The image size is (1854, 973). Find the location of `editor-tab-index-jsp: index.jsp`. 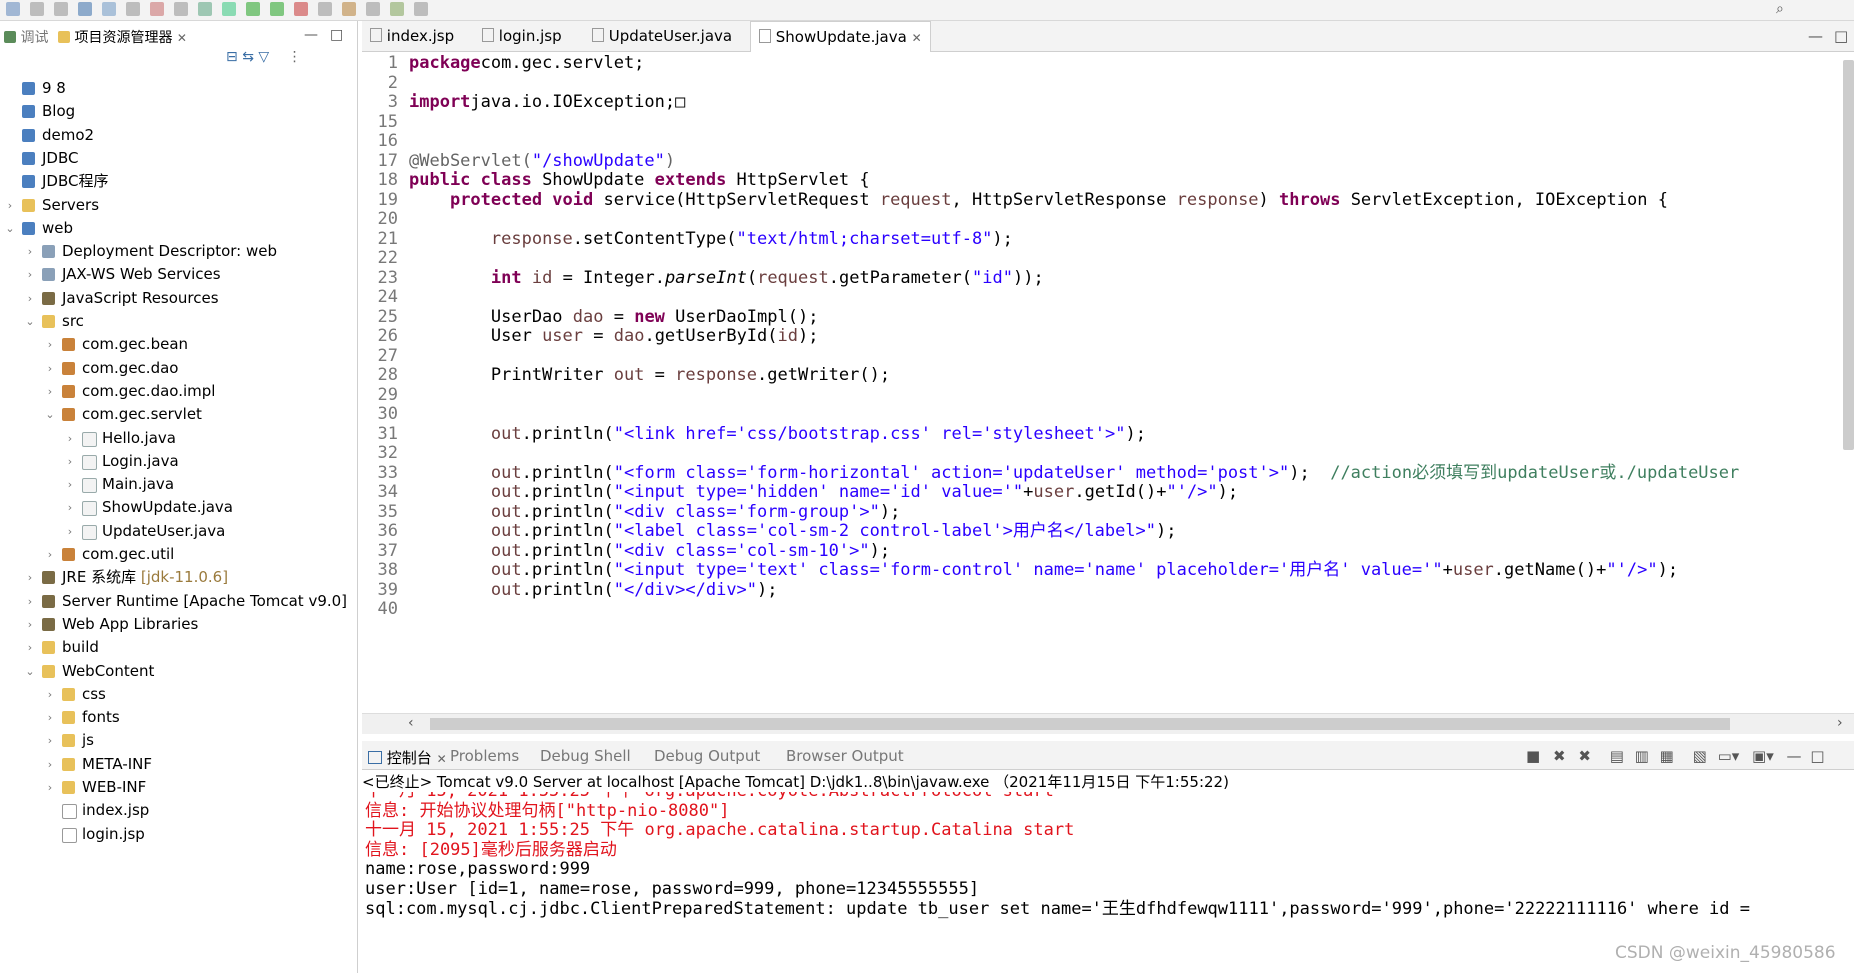

editor-tab-index-jsp: index.jsp is located at coordinates (412, 36).